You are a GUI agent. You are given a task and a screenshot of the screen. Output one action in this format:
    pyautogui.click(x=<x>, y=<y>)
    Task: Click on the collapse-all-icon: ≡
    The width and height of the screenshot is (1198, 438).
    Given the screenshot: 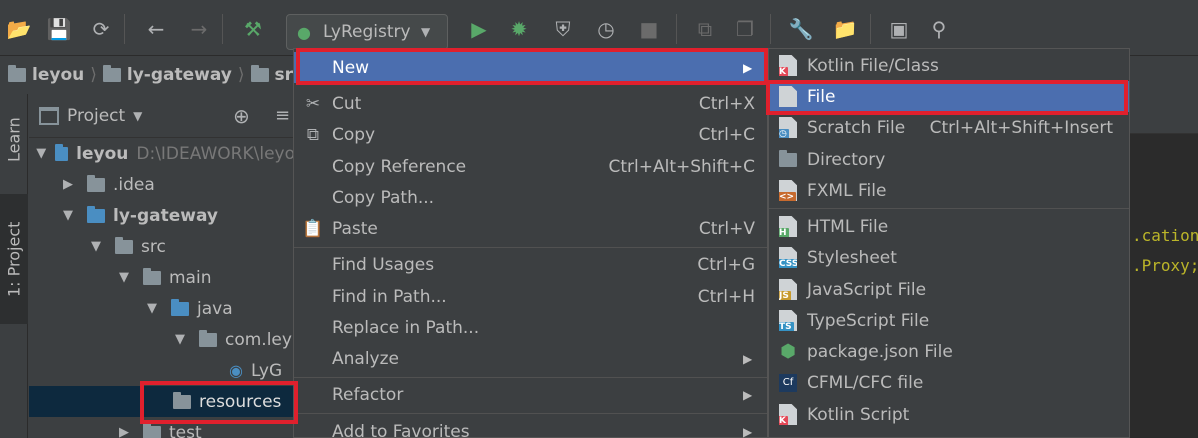 What is the action you would take?
    pyautogui.click(x=282, y=115)
    